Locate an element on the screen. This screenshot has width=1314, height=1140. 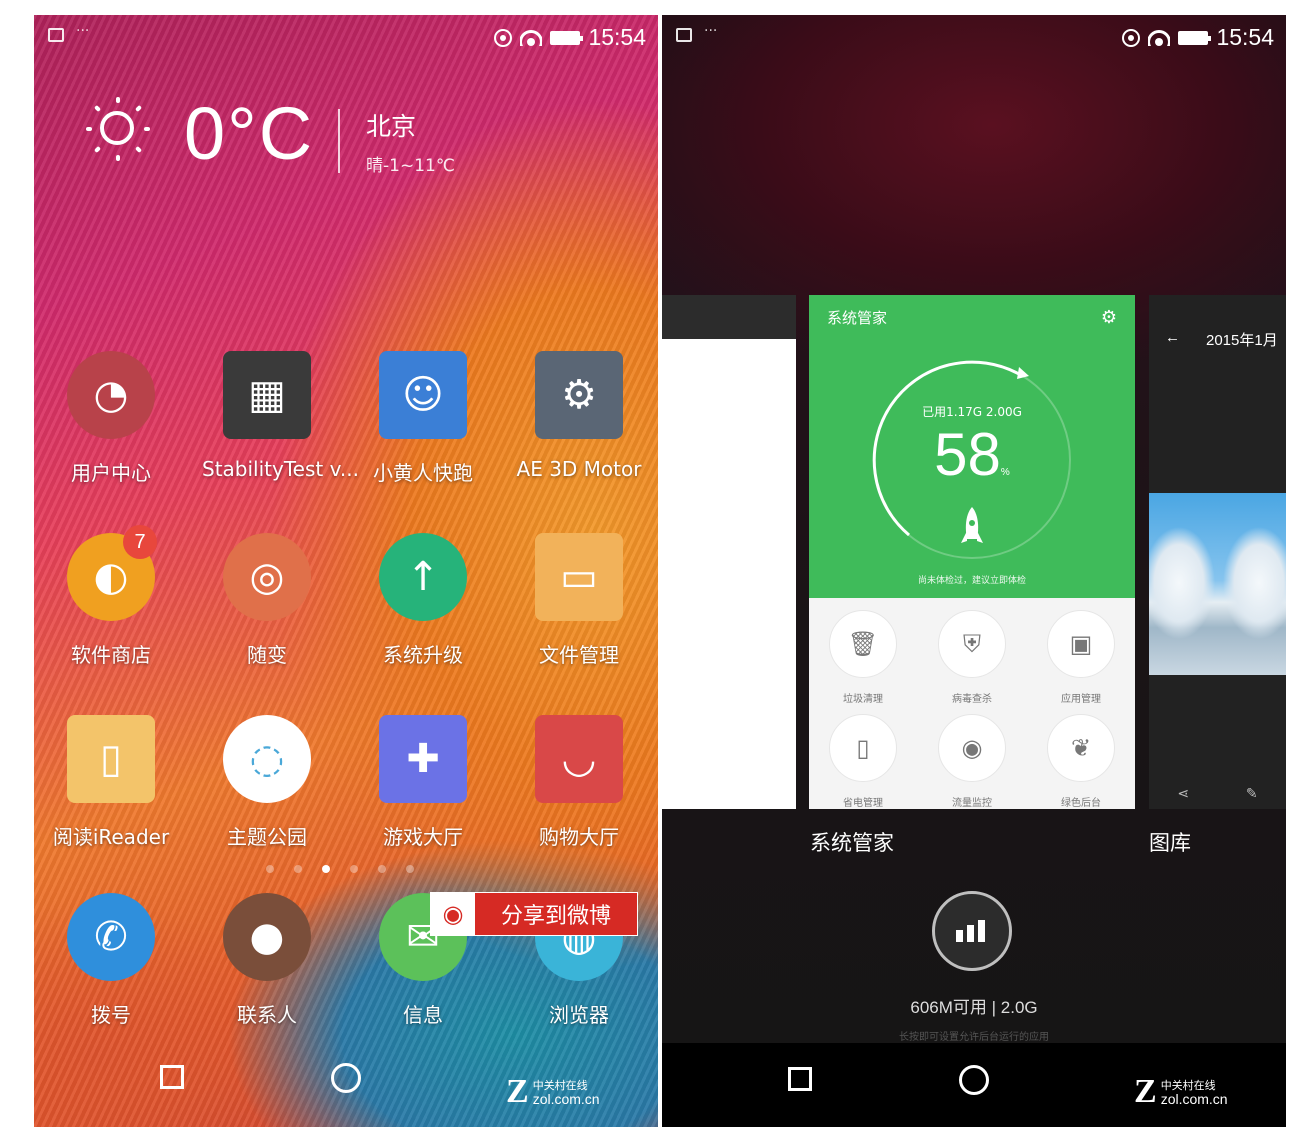
app-label: 拨号 is located at coordinates (111, 1015).